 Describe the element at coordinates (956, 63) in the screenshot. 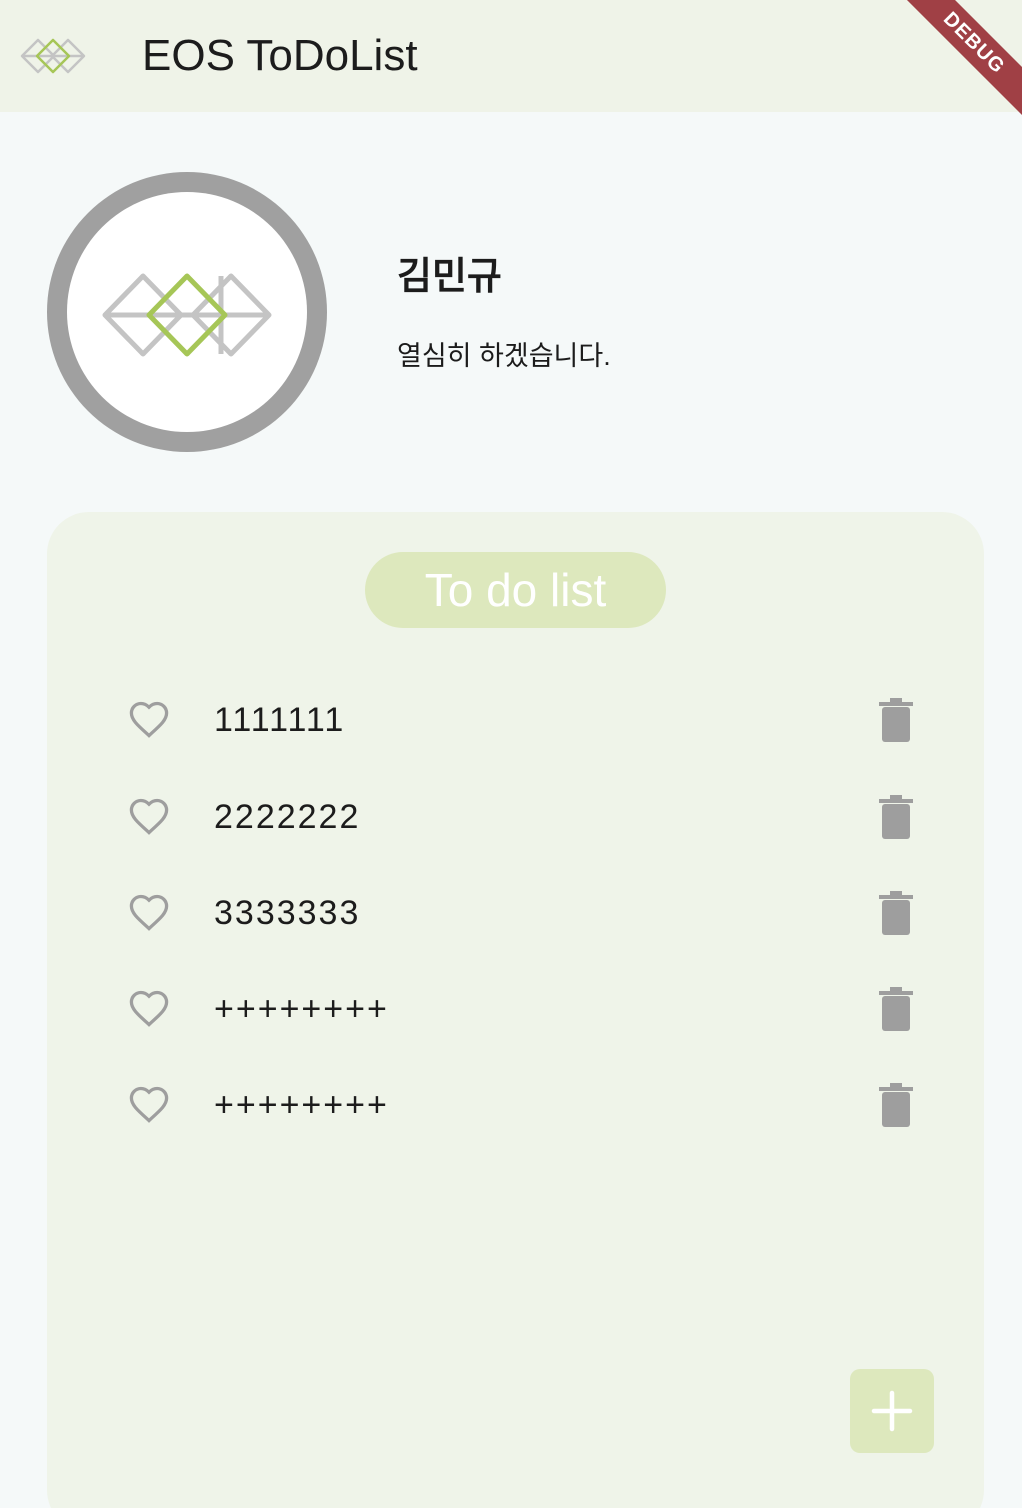

I see `debug-banner: DEBUG` at that location.